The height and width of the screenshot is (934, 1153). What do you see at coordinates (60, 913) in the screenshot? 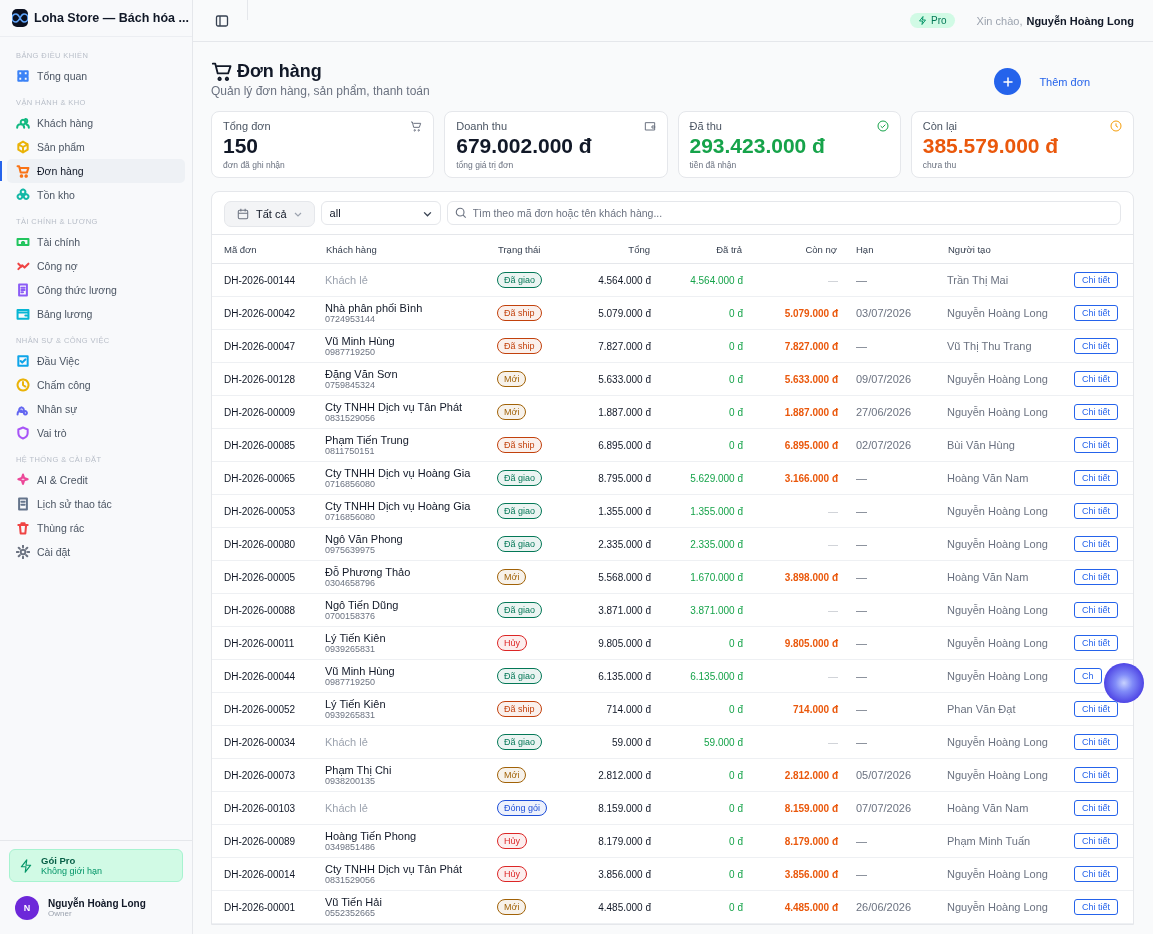
I see `user-role: Owner` at bounding box center [60, 913].